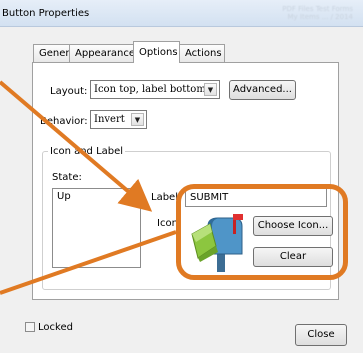  I want to click on tab-actions: Actions, so click(202, 53).